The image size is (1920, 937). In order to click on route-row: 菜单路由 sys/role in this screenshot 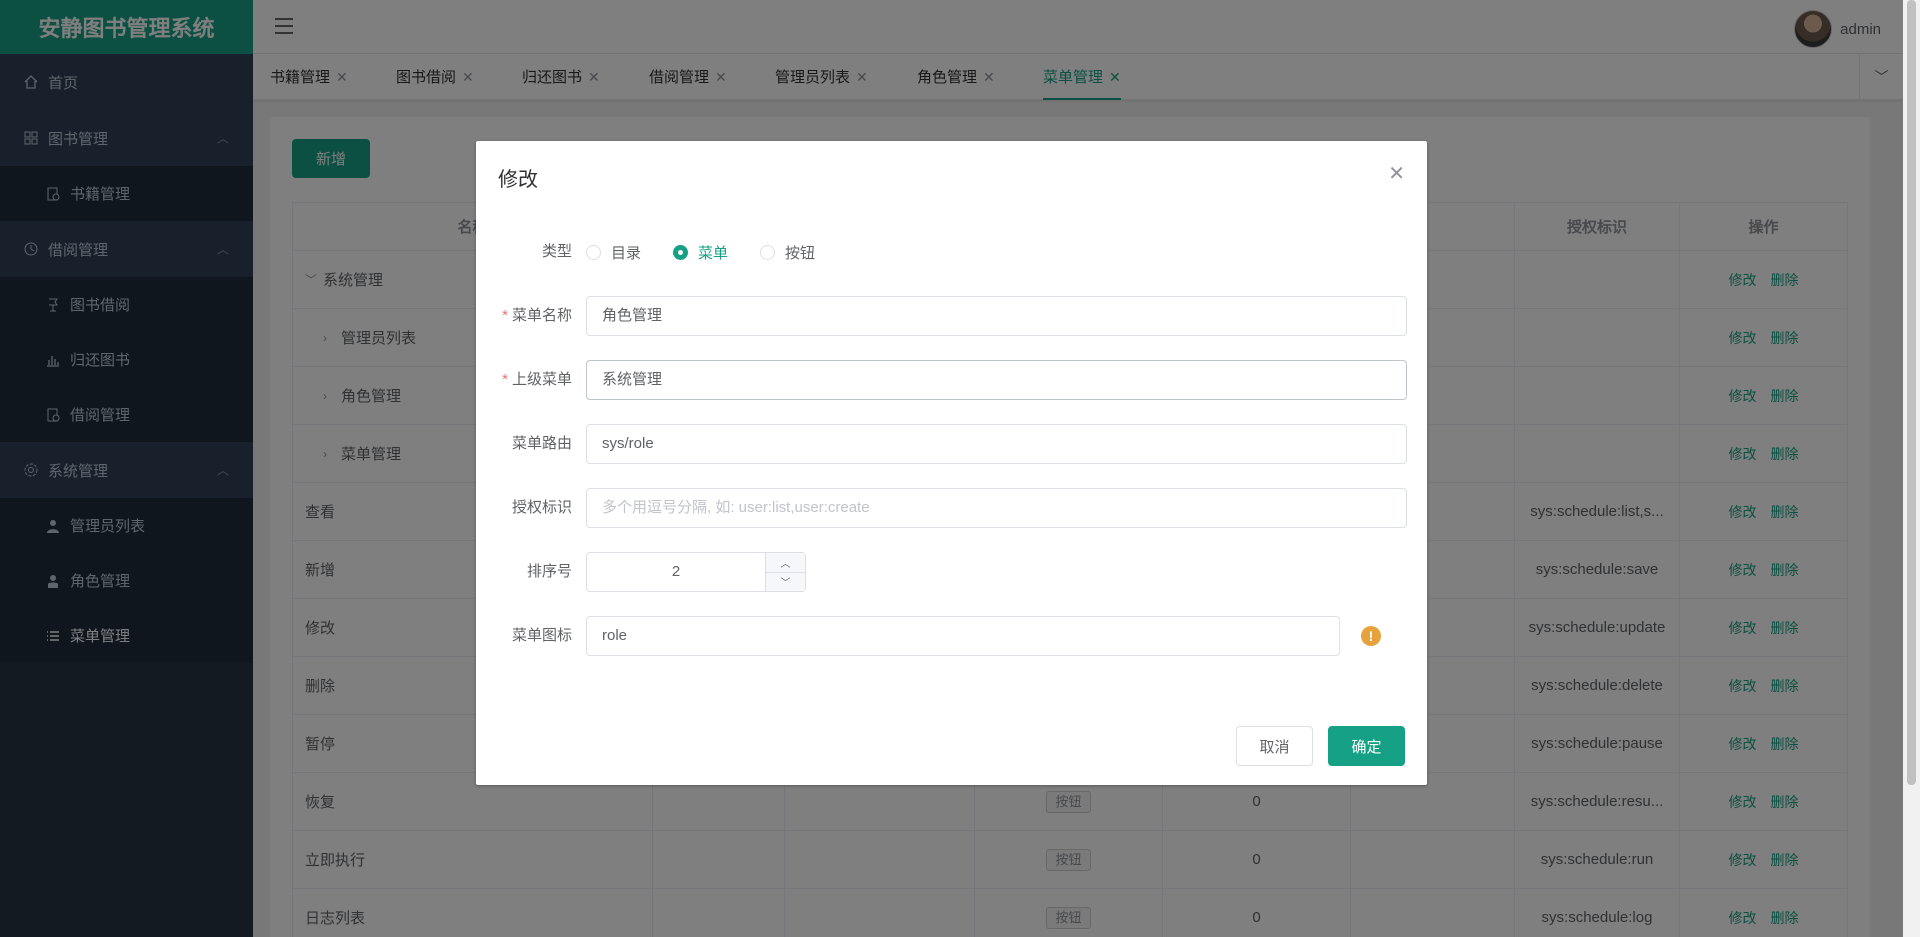, I will do `click(951, 444)`.